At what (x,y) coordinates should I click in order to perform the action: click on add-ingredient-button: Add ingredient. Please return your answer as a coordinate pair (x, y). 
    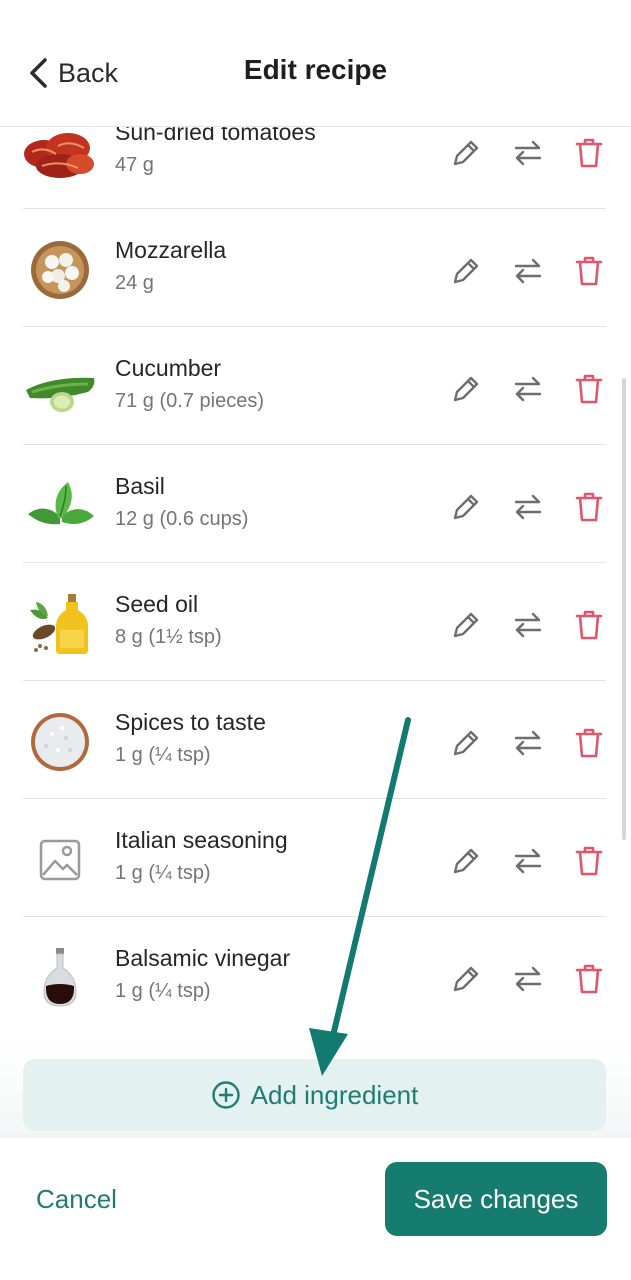
    Looking at the image, I should click on (314, 1095).